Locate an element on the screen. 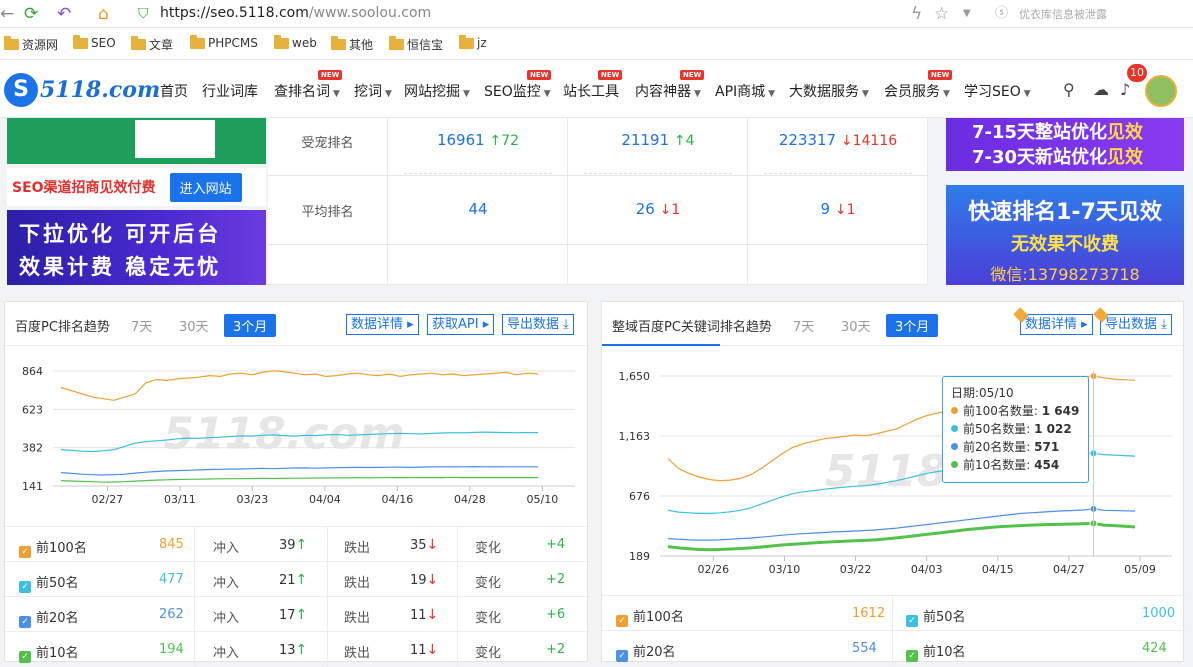 This screenshot has height=667, width=1193. bookmark-item: web is located at coordinates (295, 42).